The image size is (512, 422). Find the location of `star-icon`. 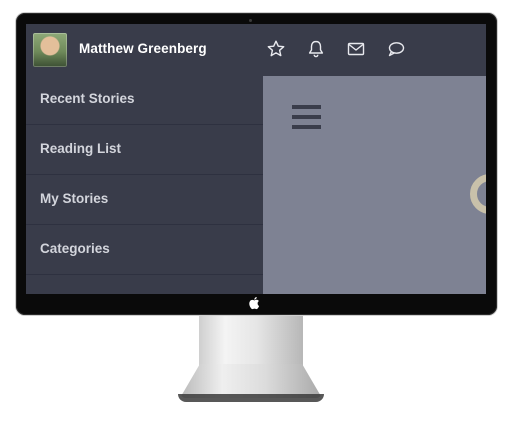

star-icon is located at coordinates (276, 49).